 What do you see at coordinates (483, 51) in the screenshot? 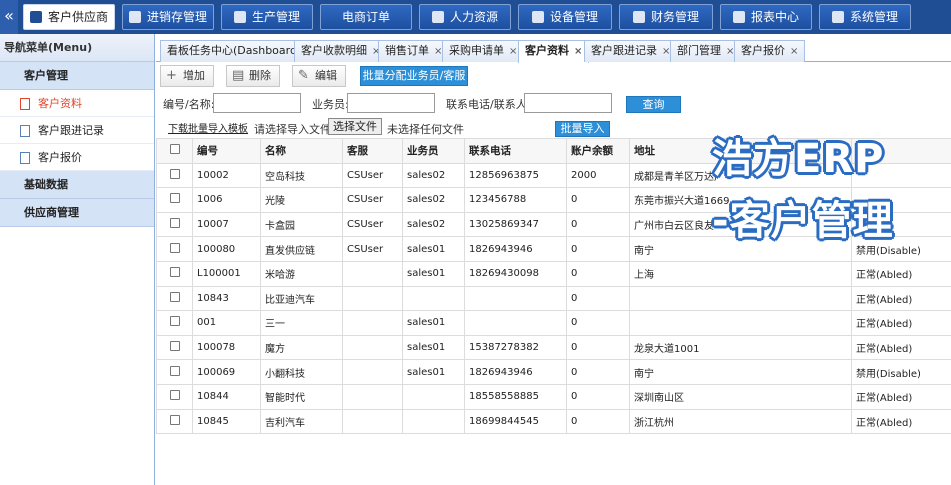
I see `tab-purchase-request: 采购申请单 ×` at bounding box center [483, 51].